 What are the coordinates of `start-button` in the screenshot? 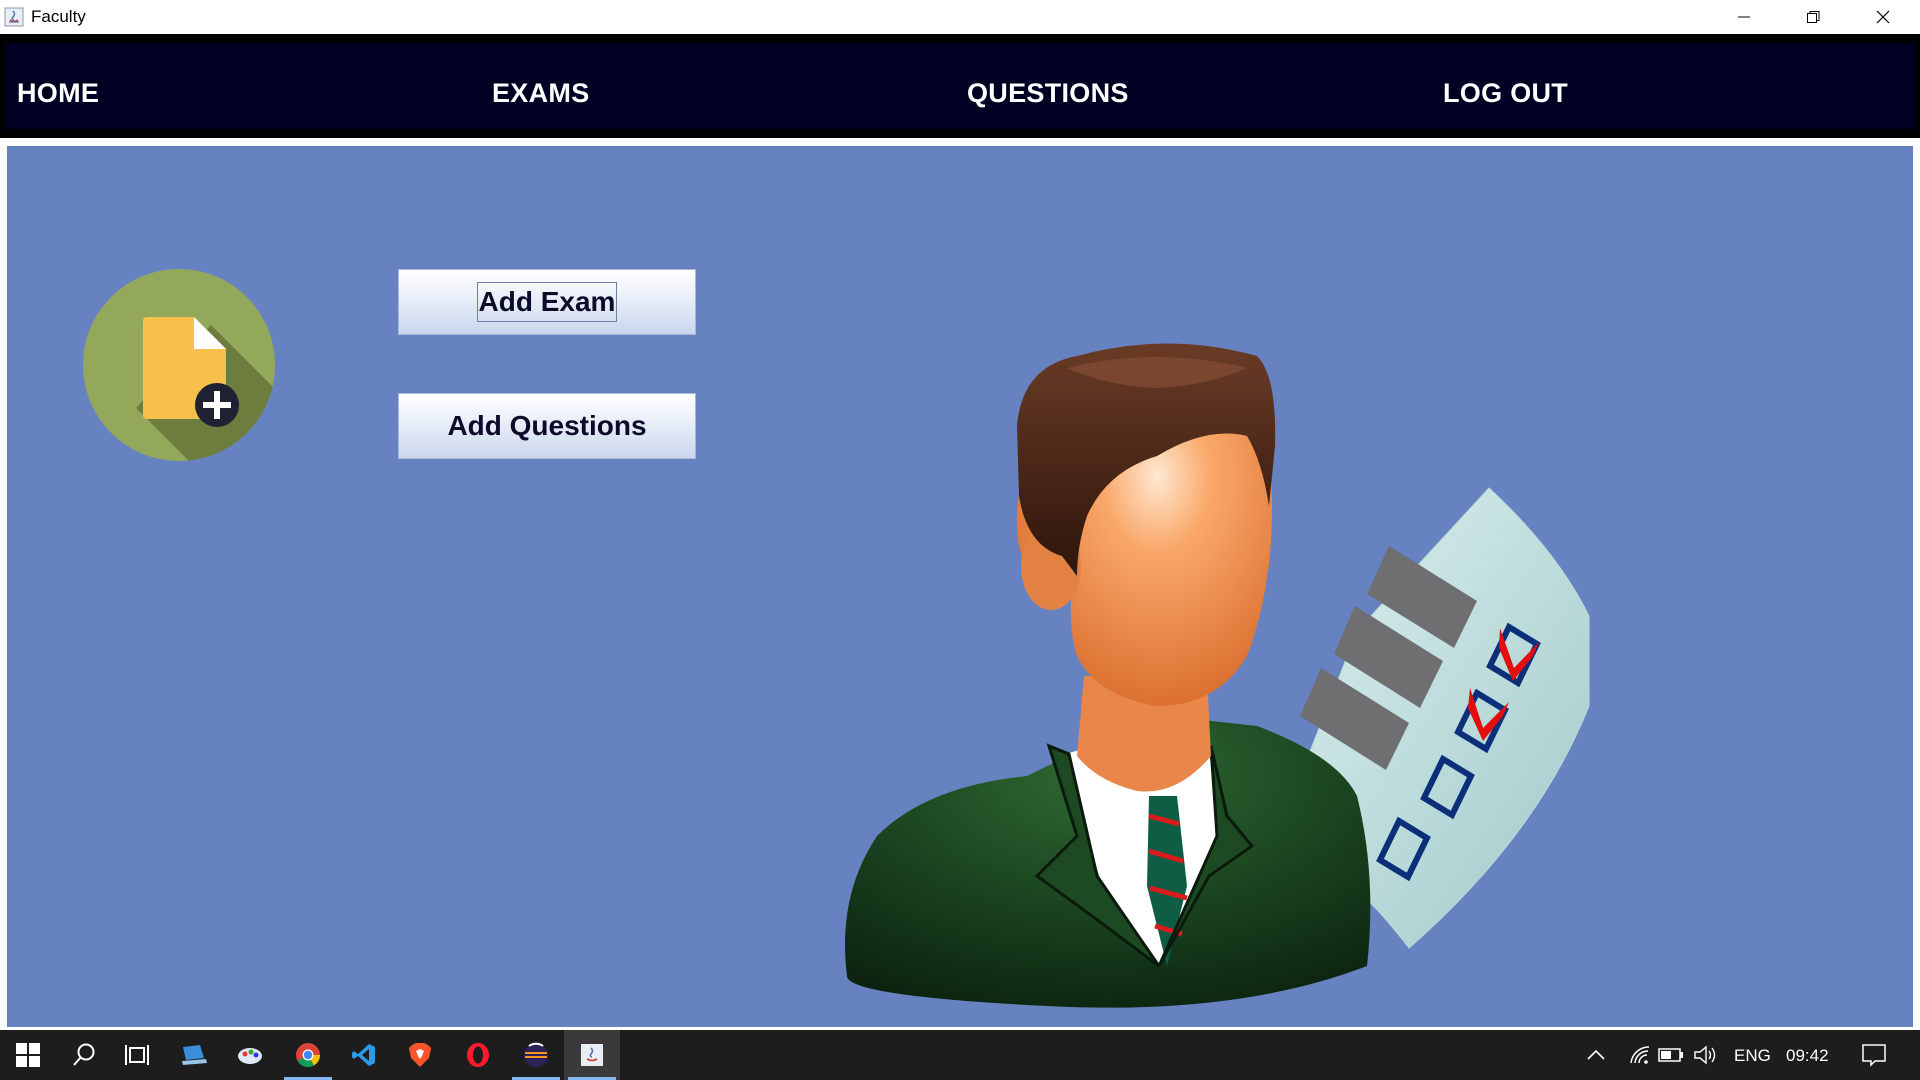 It's located at (28, 1055).